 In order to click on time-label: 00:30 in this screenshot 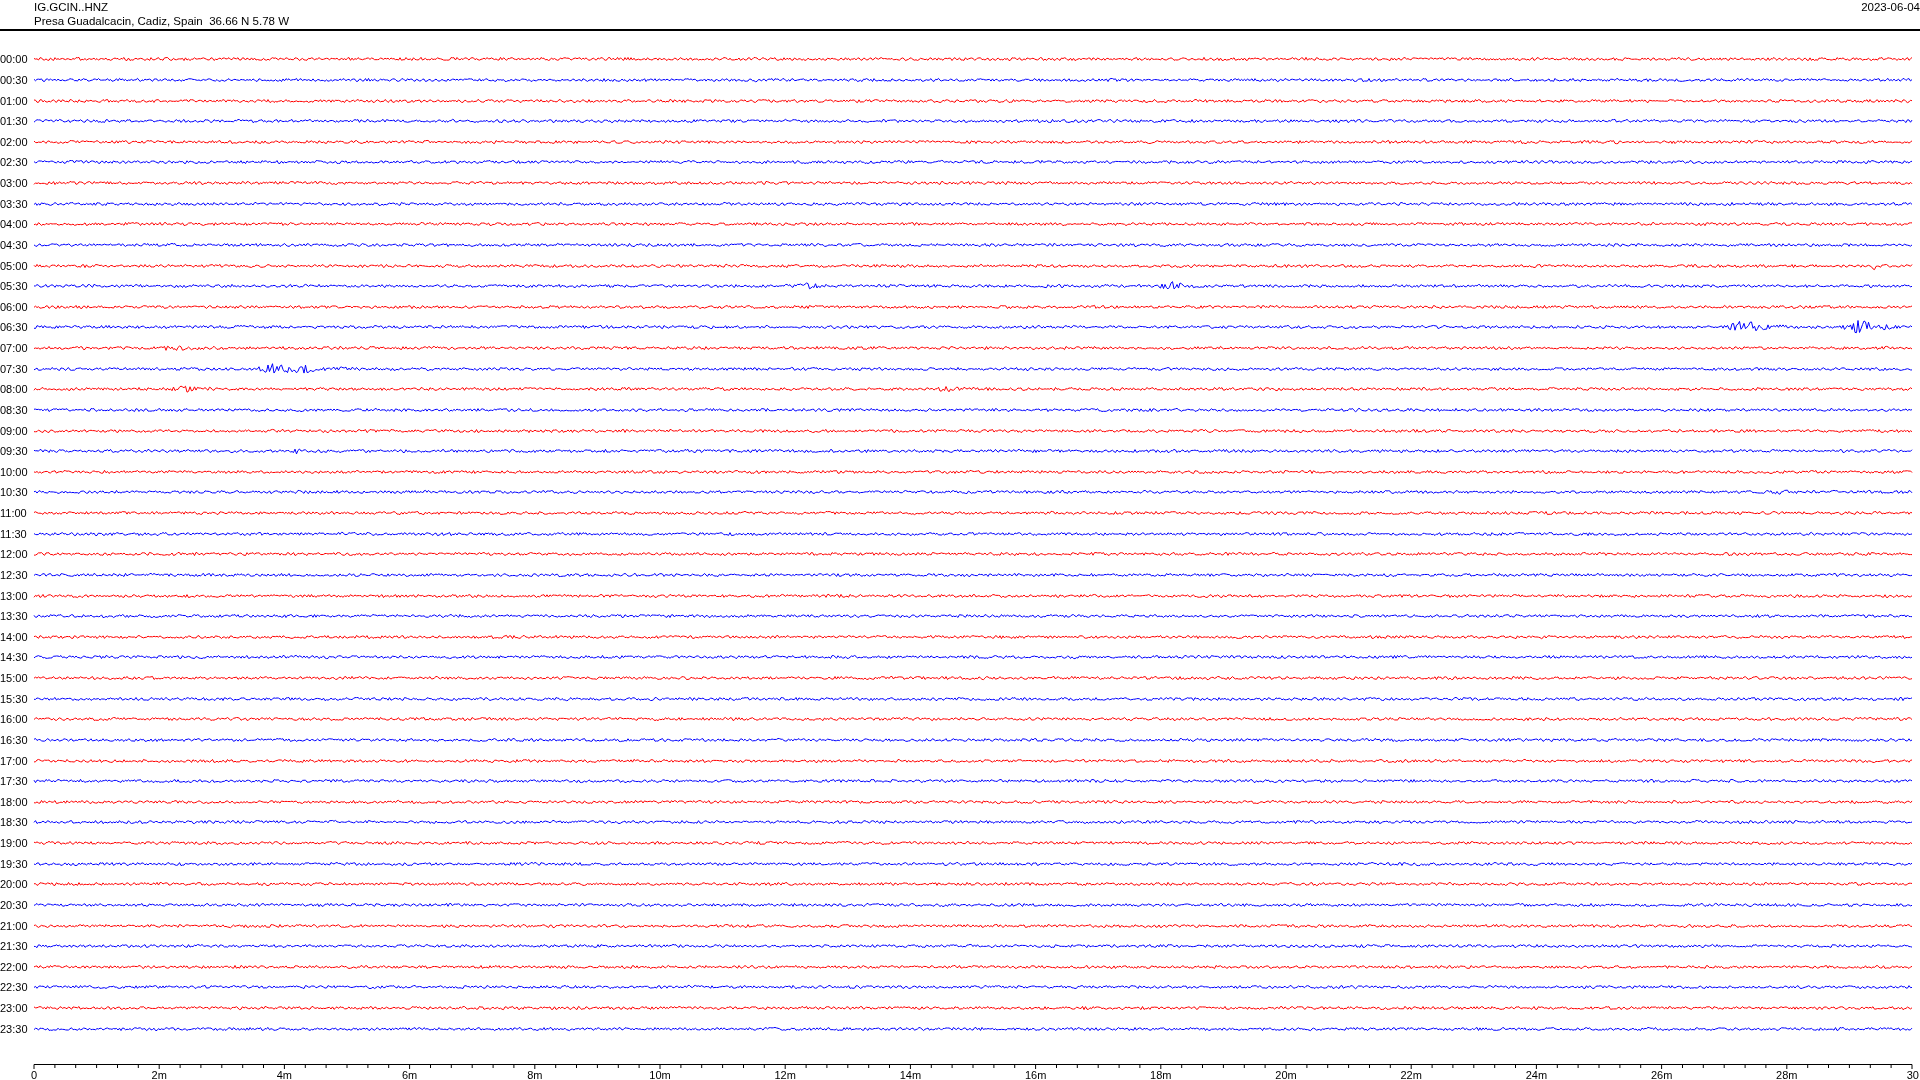, I will do `click(14, 79)`.